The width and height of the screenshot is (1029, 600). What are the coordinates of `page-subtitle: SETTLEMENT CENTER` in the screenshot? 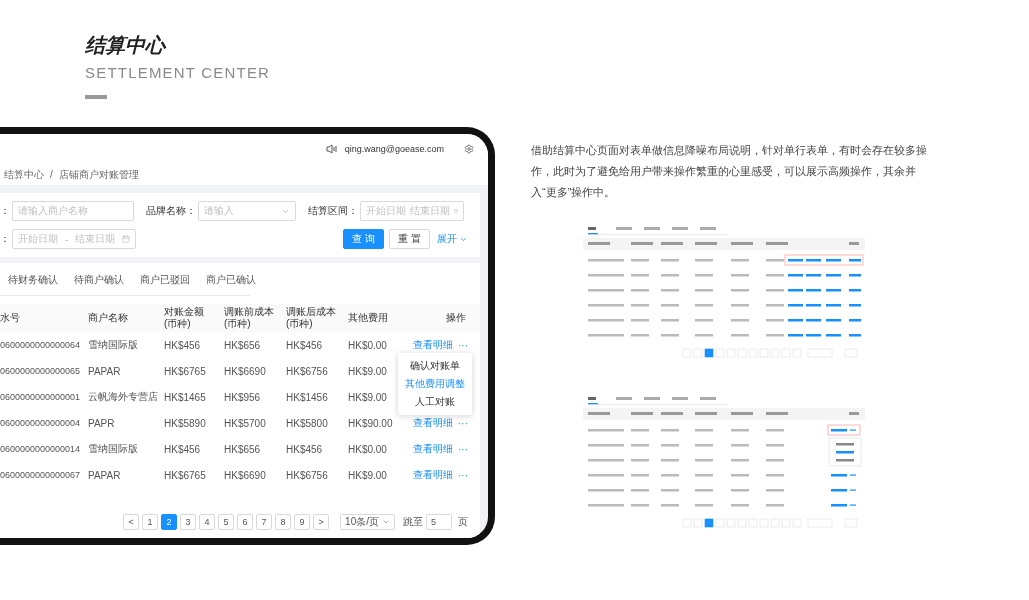 It's located at (178, 72).